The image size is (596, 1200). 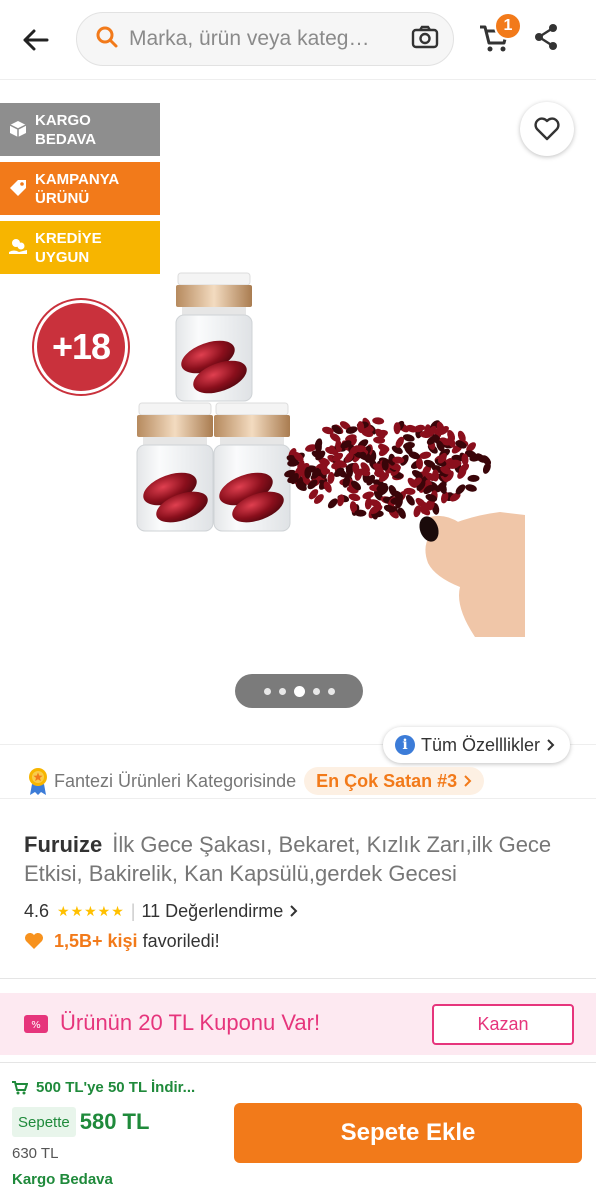 I want to click on free-cargo-badge: KARGO BEDAVA, so click(x=80, y=129).